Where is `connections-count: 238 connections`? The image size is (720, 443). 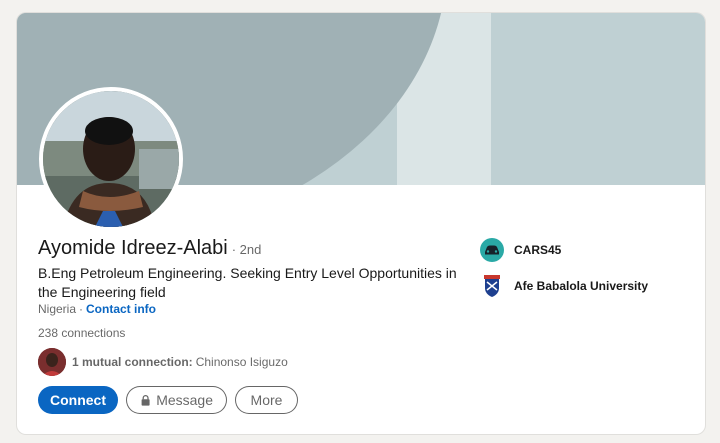
connections-count: 238 connections is located at coordinates (81, 333).